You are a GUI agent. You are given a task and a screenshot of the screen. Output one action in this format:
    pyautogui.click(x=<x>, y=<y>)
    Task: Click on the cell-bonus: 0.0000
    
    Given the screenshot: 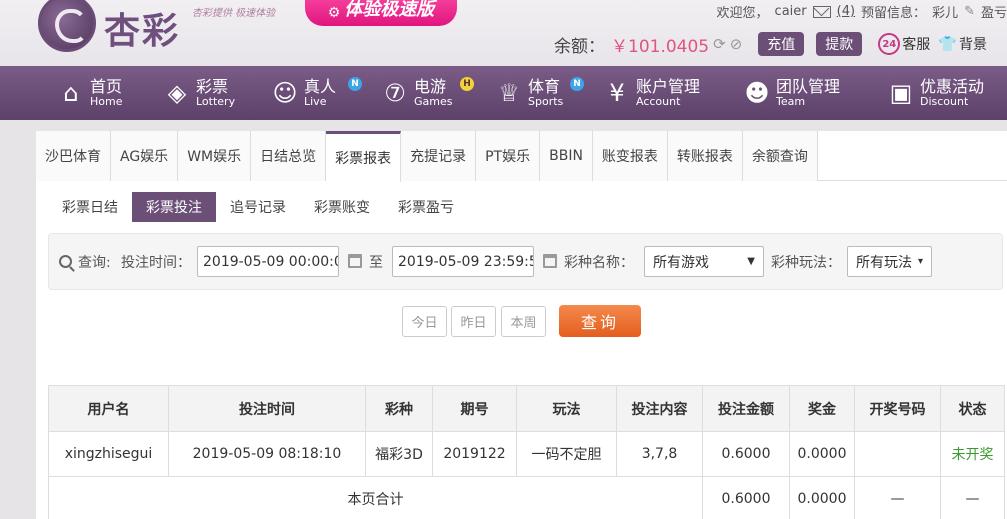 What is the action you would take?
    pyautogui.click(x=822, y=454)
    